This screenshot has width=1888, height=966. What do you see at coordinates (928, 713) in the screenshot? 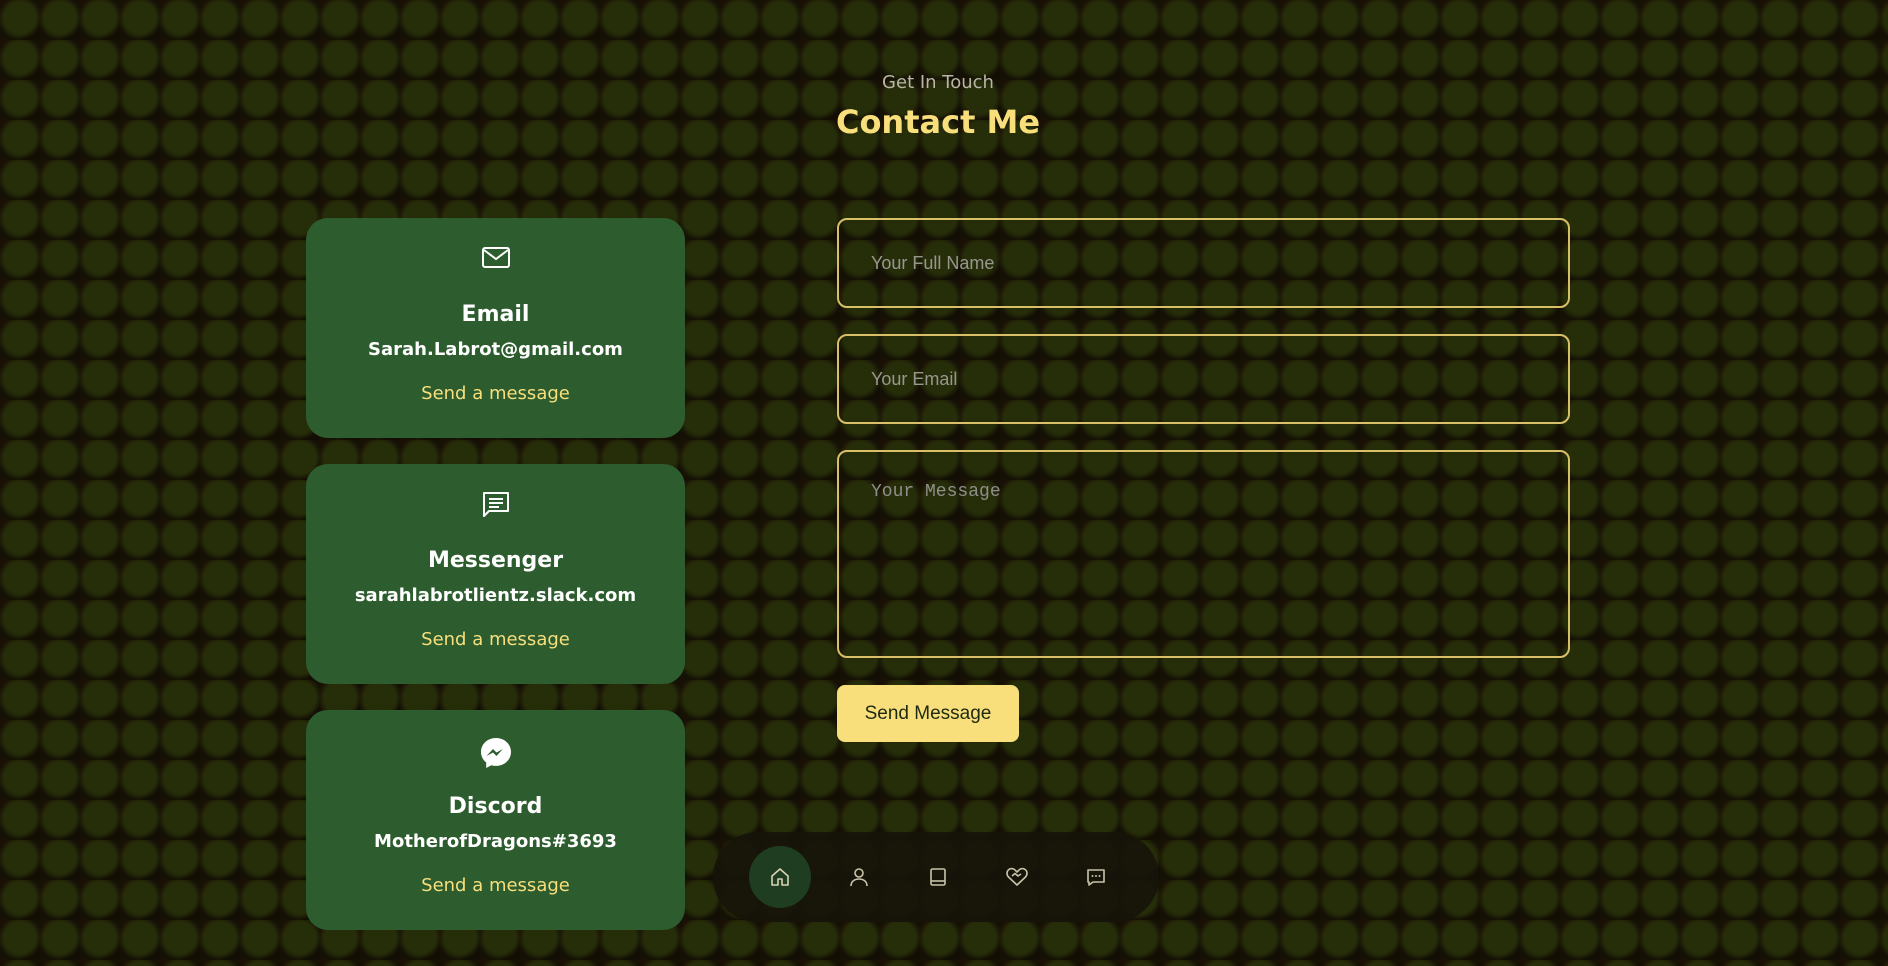
I see `send-message-button: Send Message` at bounding box center [928, 713].